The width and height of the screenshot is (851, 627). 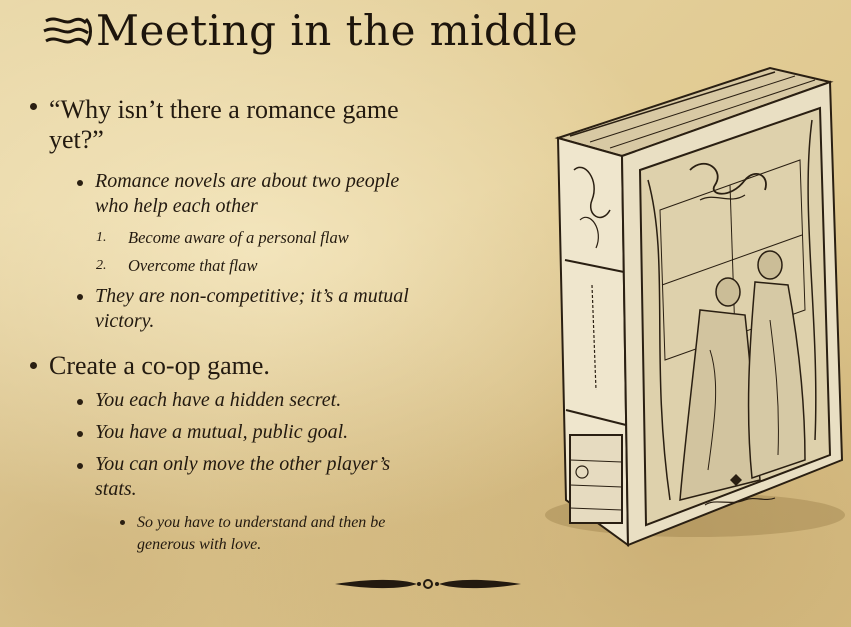 I want to click on bullet-line: Romance novels are about two people, so click(x=247, y=181).